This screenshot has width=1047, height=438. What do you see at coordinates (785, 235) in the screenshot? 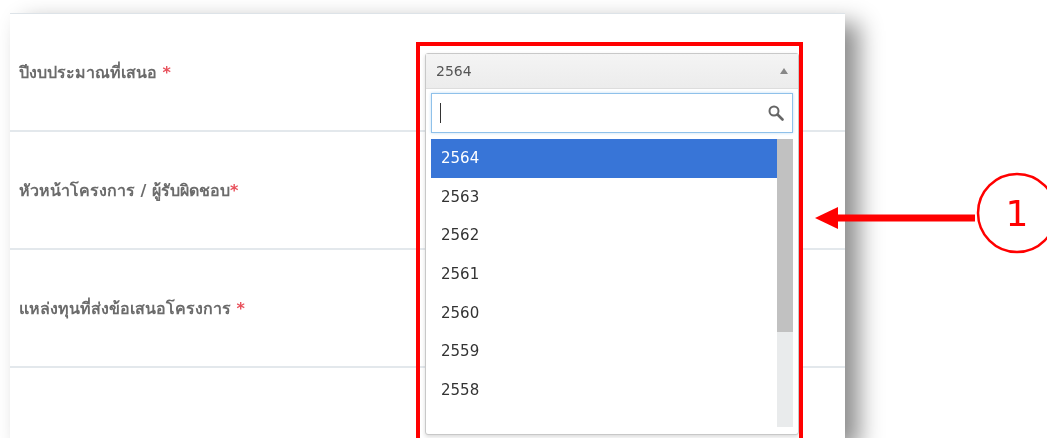
I see `scrollbar-thumb` at bounding box center [785, 235].